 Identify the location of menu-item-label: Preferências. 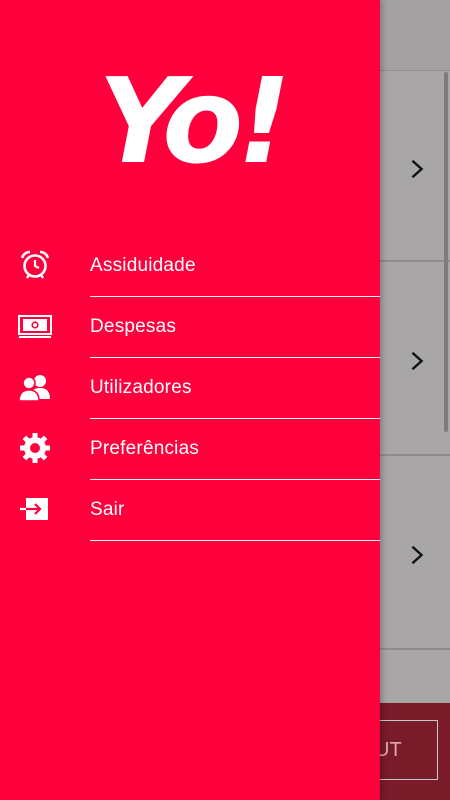
(145, 448).